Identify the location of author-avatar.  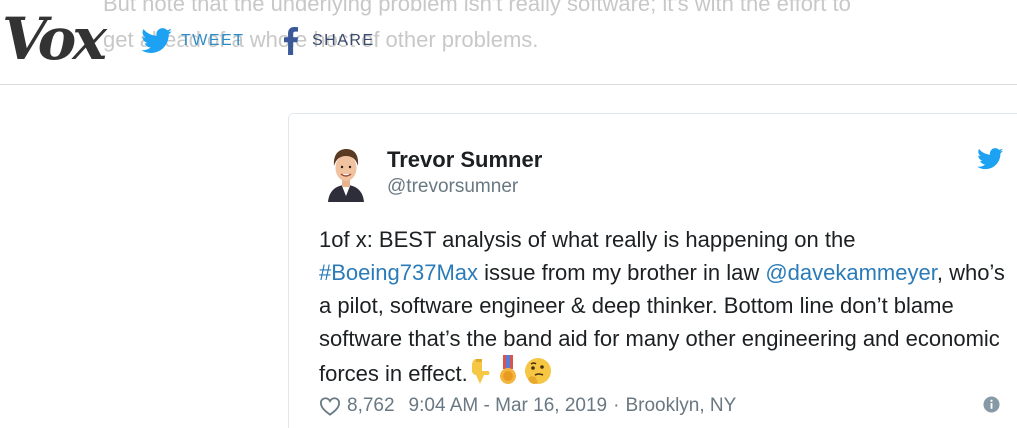
(346, 173).